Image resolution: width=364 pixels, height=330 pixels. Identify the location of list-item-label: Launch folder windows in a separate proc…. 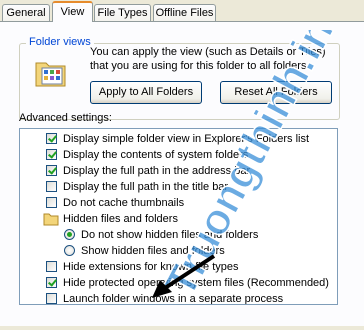
(173, 299).